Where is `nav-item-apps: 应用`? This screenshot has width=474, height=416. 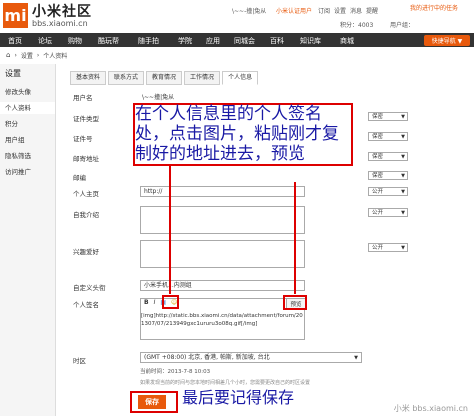
nav-item-apps: 应用 is located at coordinates (213, 41).